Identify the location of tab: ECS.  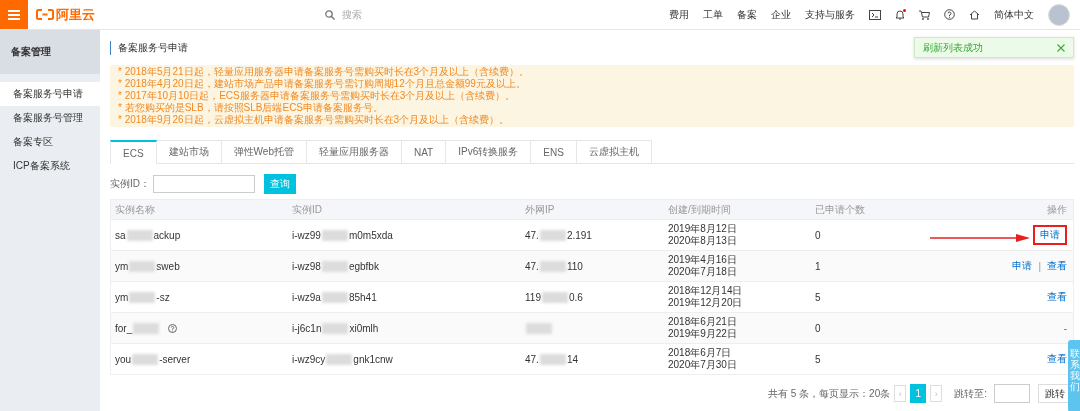
(133, 152).